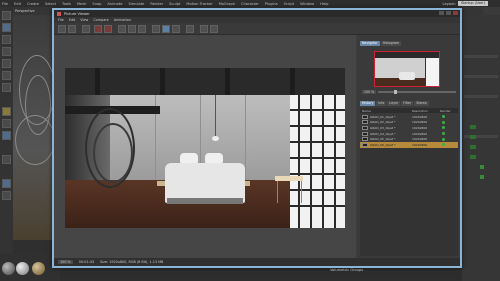  Describe the element at coordinates (441, 13) in the screenshot. I see `minimize-icon` at that location.